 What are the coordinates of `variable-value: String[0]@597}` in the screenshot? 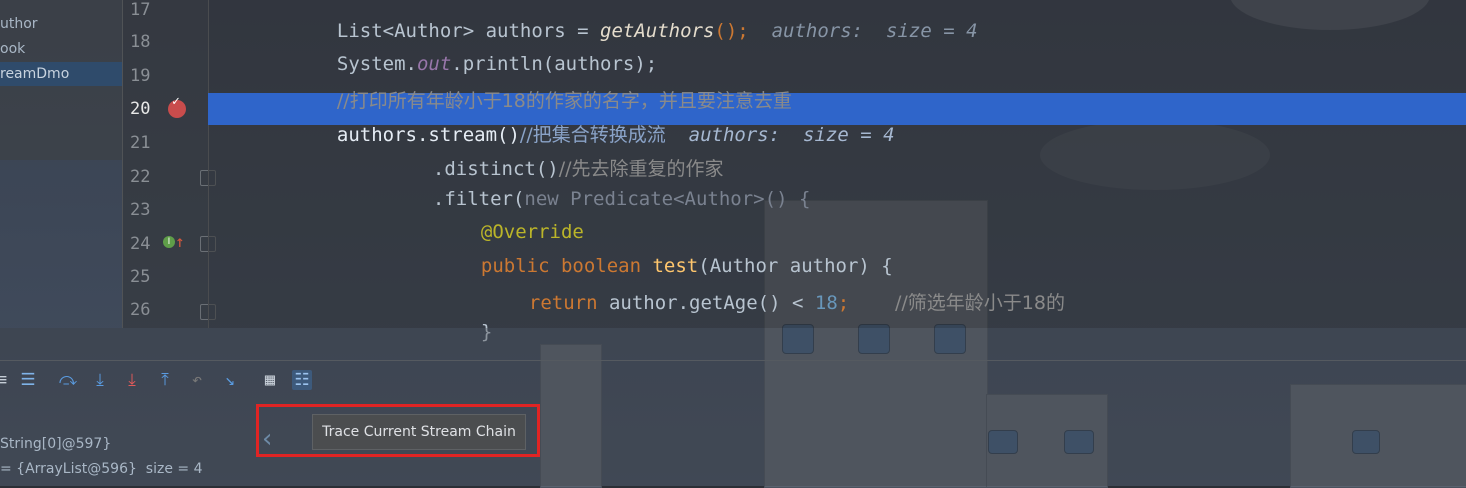 It's located at (56, 444).